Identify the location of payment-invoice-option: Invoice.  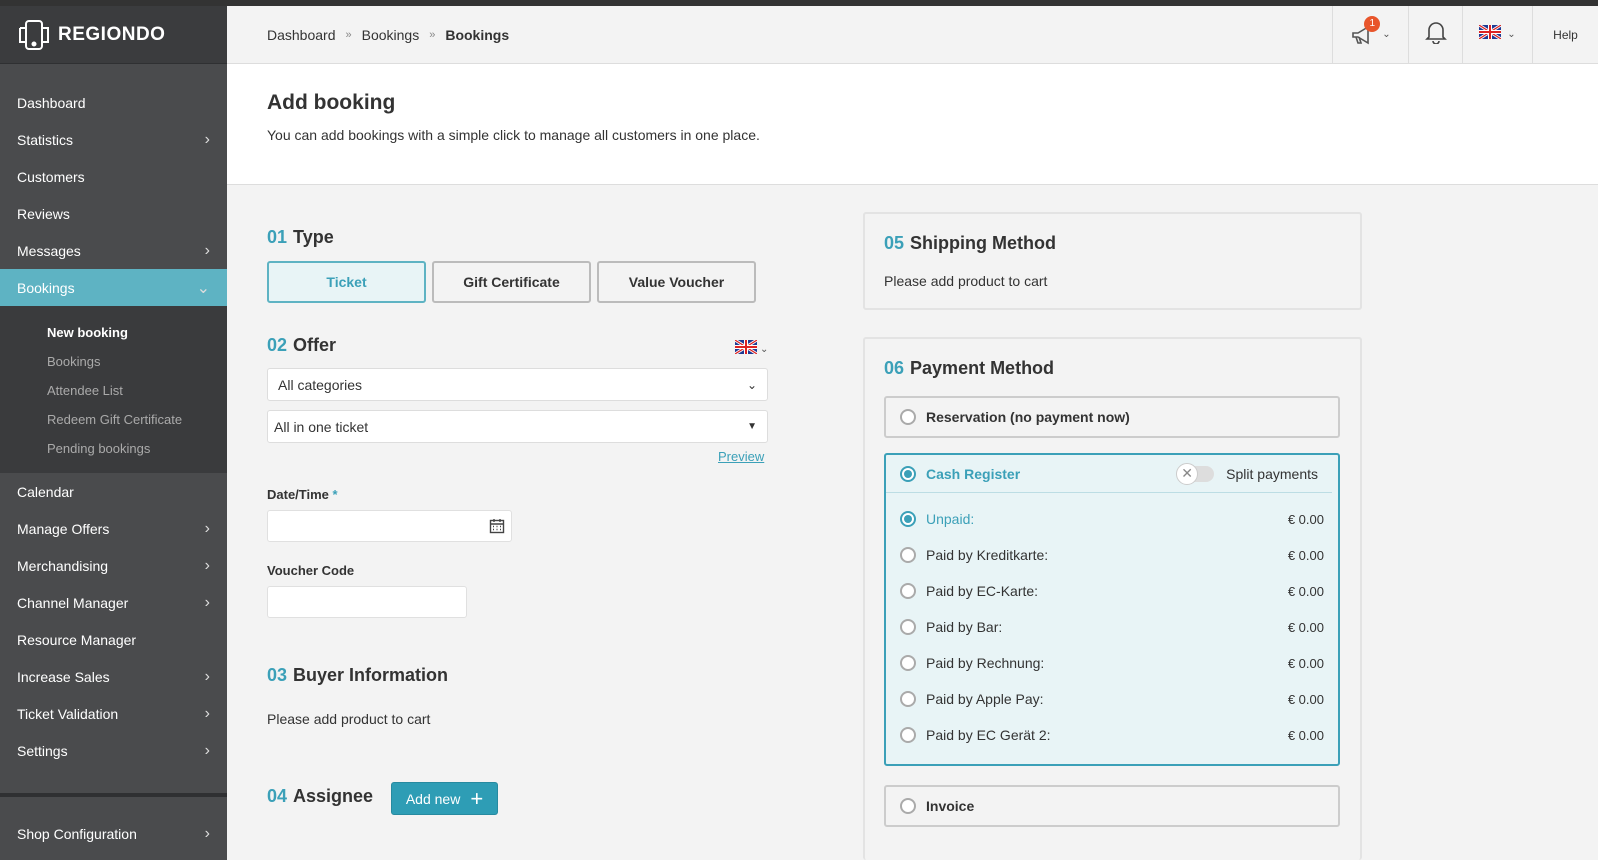
(1112, 806).